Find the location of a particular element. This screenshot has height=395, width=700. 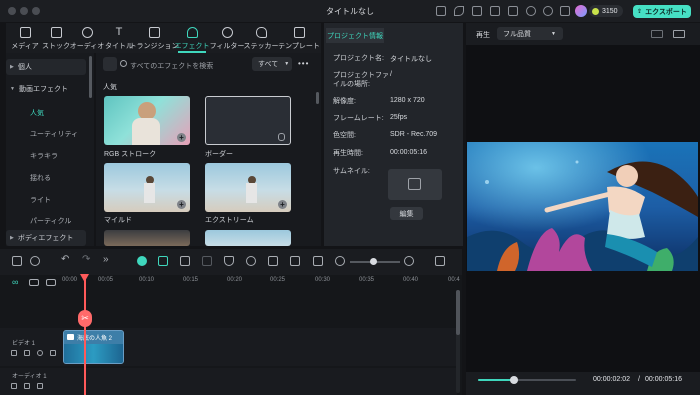

more-tools-icon: » is located at coordinates (108, 260).